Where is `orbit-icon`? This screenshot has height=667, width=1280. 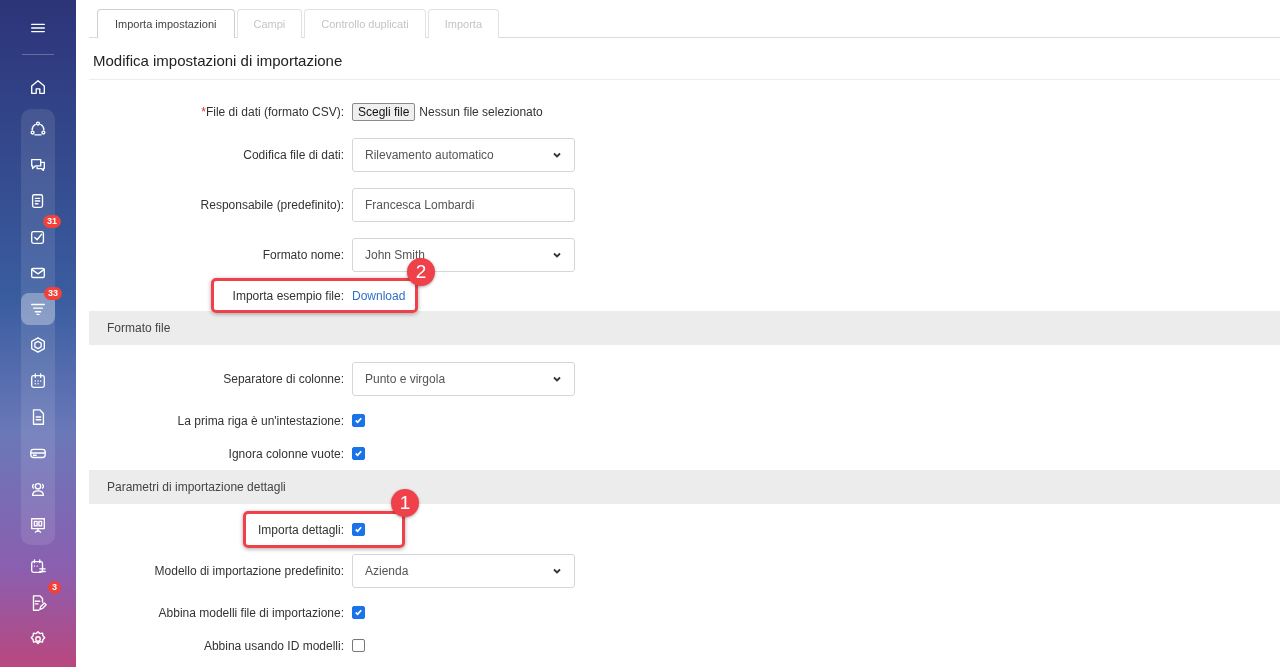 orbit-icon is located at coordinates (38, 128).